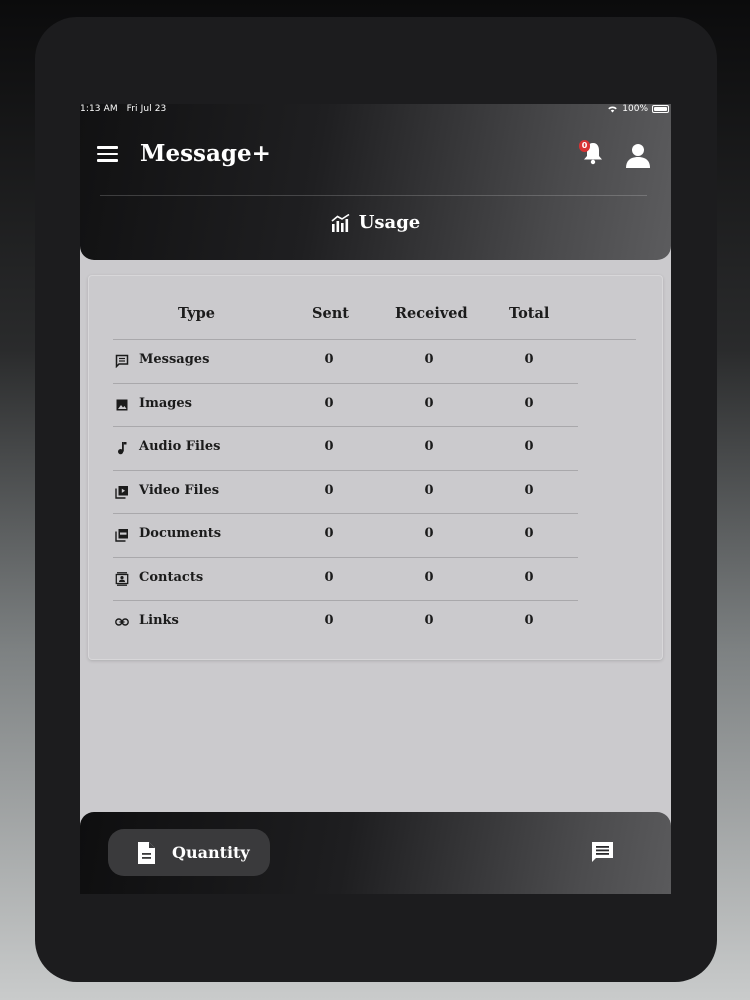 The width and height of the screenshot is (750, 1000). What do you see at coordinates (122, 448) in the screenshot?
I see `music-note-icon` at bounding box center [122, 448].